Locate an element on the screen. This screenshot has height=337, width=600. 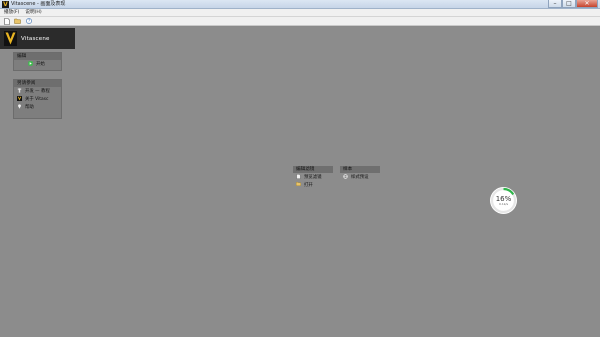
options-item-help: 帮助 is located at coordinates (37, 107).